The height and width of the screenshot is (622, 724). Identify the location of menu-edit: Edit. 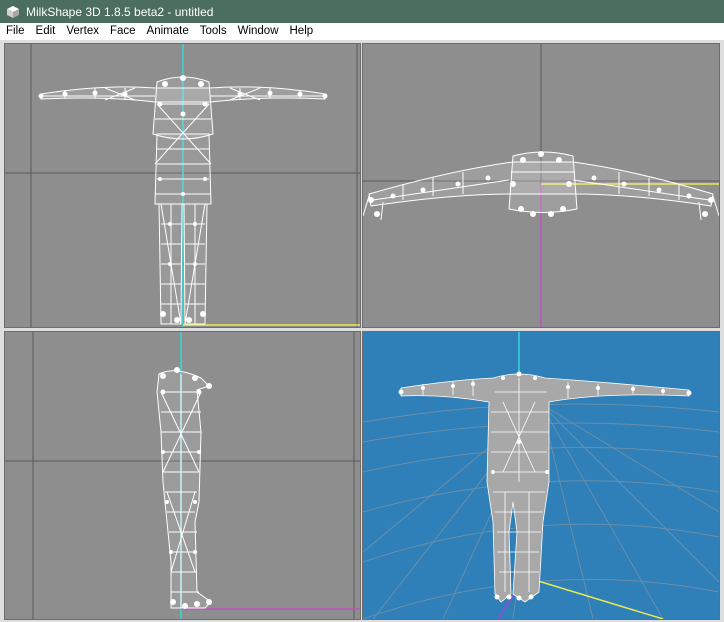
(45, 31).